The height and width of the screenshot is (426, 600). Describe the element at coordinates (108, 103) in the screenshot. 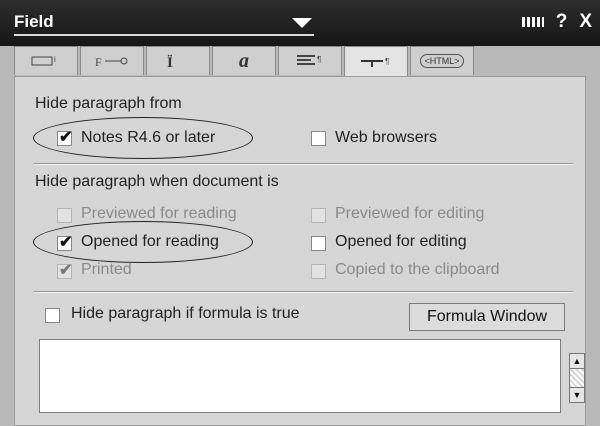

I see `hide-from-heading: Hide paragraph from` at that location.